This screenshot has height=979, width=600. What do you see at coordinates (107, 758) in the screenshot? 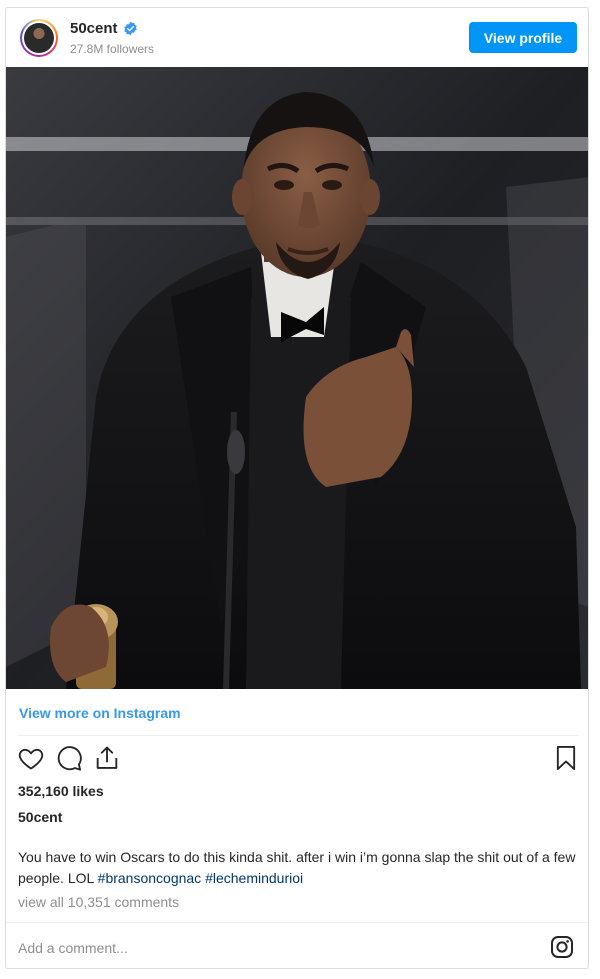
I see `share-icon` at bounding box center [107, 758].